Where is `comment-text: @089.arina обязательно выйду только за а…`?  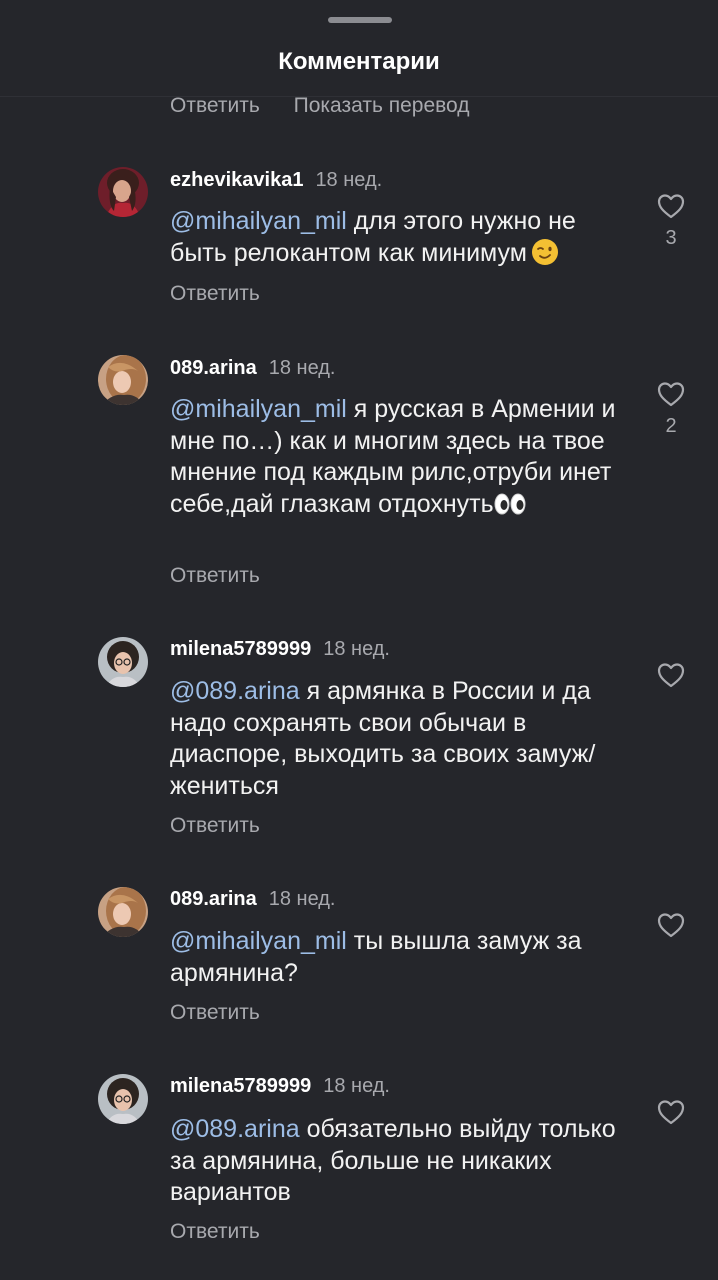
comment-text: @089.arina обязательно выйду только за а… is located at coordinates (400, 1161).